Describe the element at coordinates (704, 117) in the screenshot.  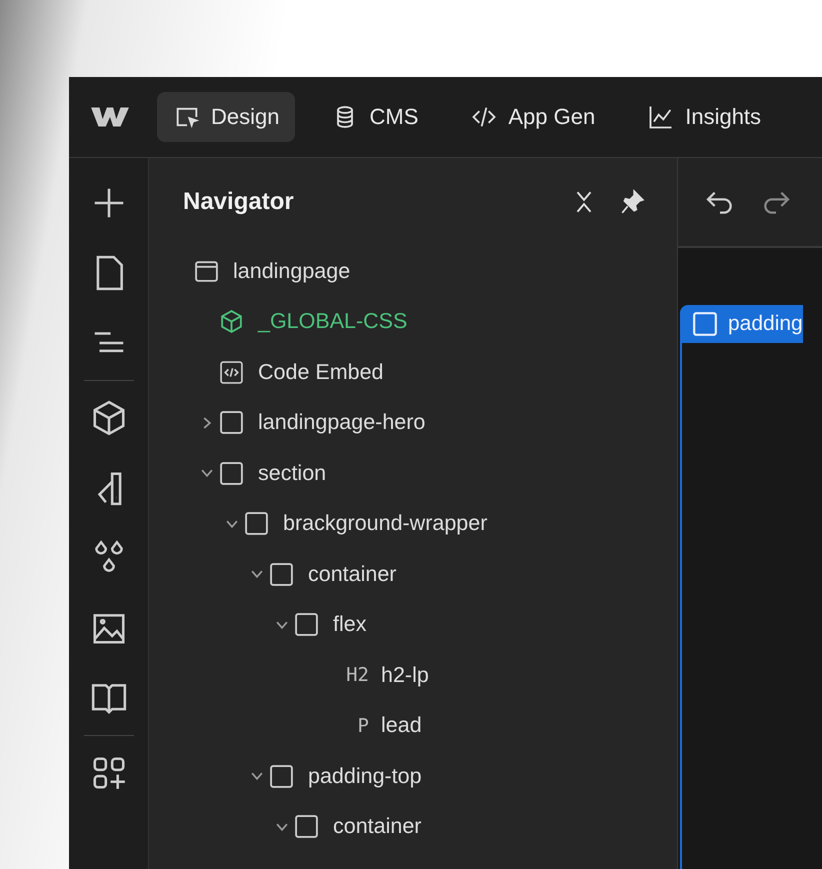
I see `tab: Insights` at that location.